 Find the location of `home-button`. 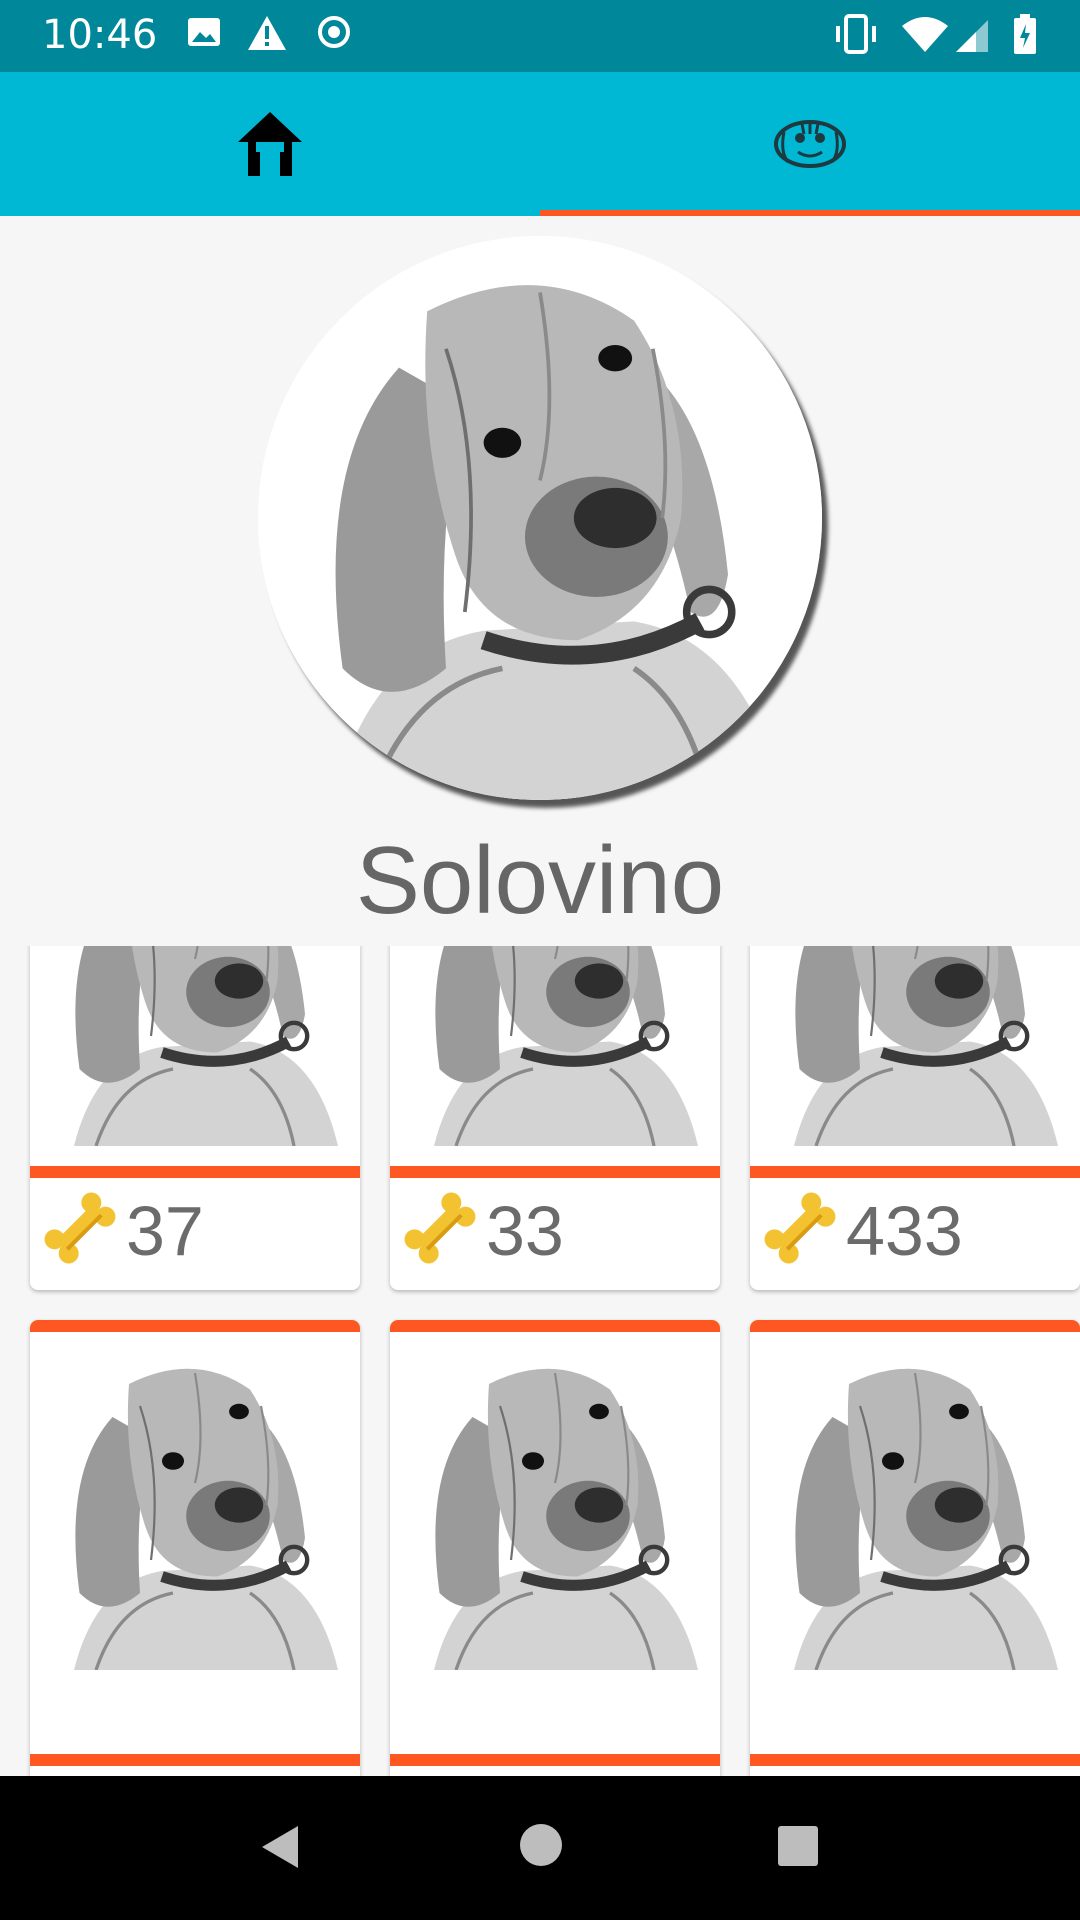

home-button is located at coordinates (541, 1847).